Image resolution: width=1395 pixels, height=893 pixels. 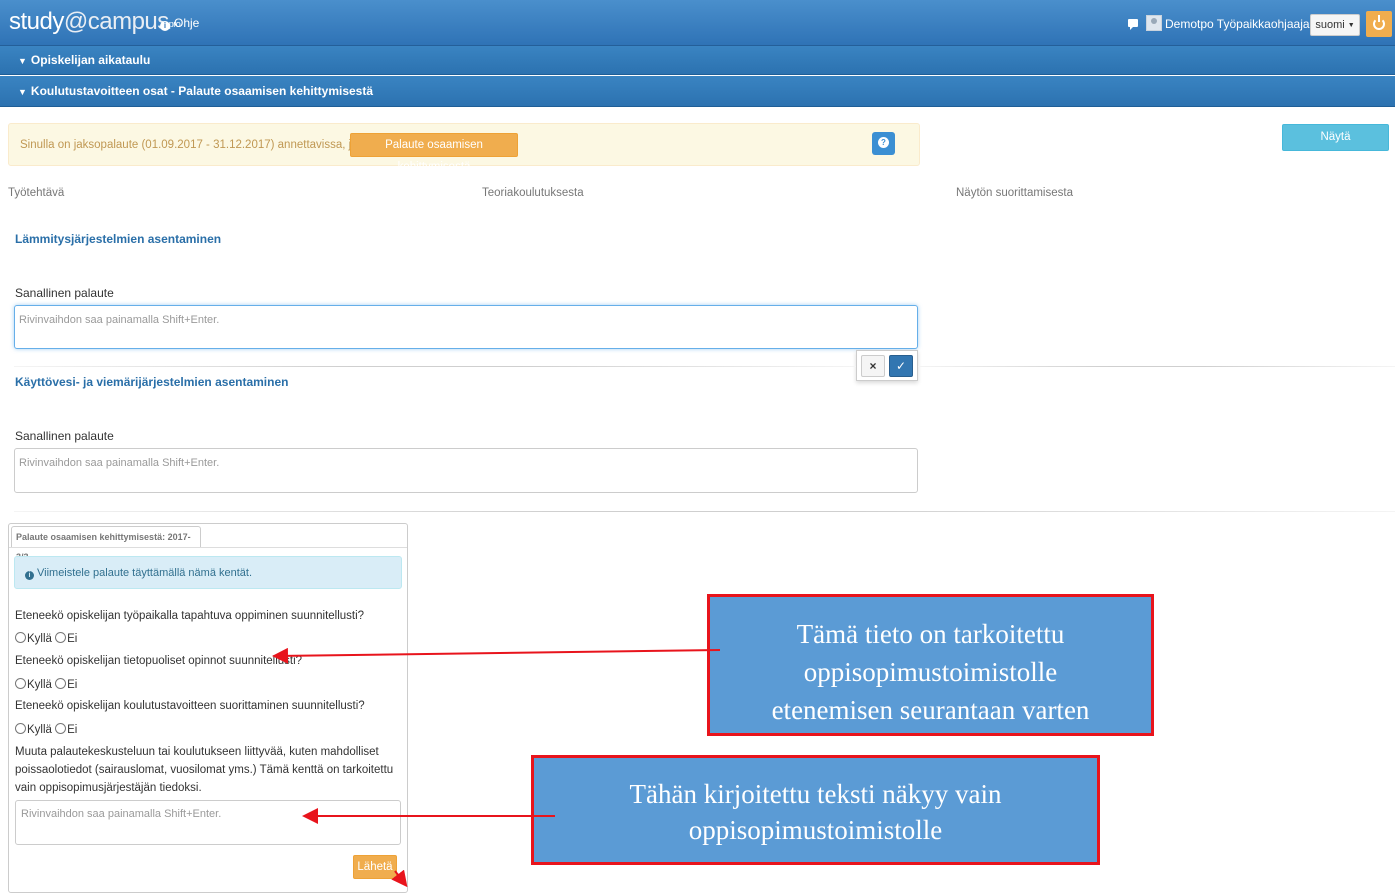 What do you see at coordinates (90, 60) in the screenshot?
I see `section-schedule-label: Opiskelijan aikataulu` at bounding box center [90, 60].